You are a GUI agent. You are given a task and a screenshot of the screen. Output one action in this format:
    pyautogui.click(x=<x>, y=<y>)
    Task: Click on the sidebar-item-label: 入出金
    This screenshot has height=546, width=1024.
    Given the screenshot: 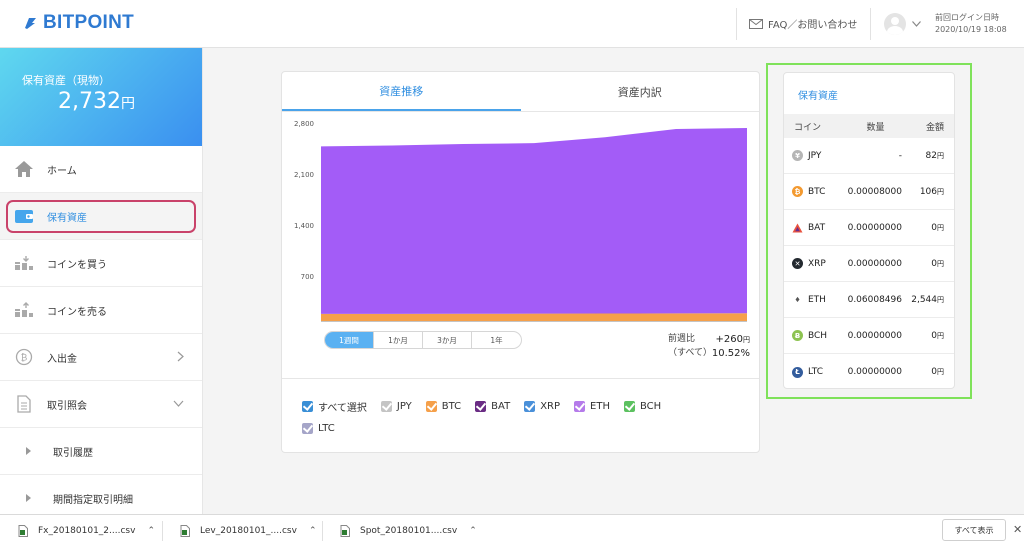 What is the action you would take?
    pyautogui.click(x=62, y=359)
    